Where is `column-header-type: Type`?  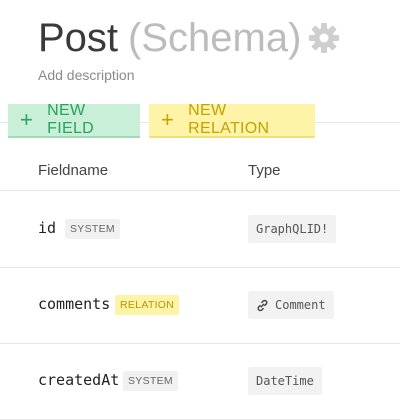
column-header-type: Type is located at coordinates (264, 170).